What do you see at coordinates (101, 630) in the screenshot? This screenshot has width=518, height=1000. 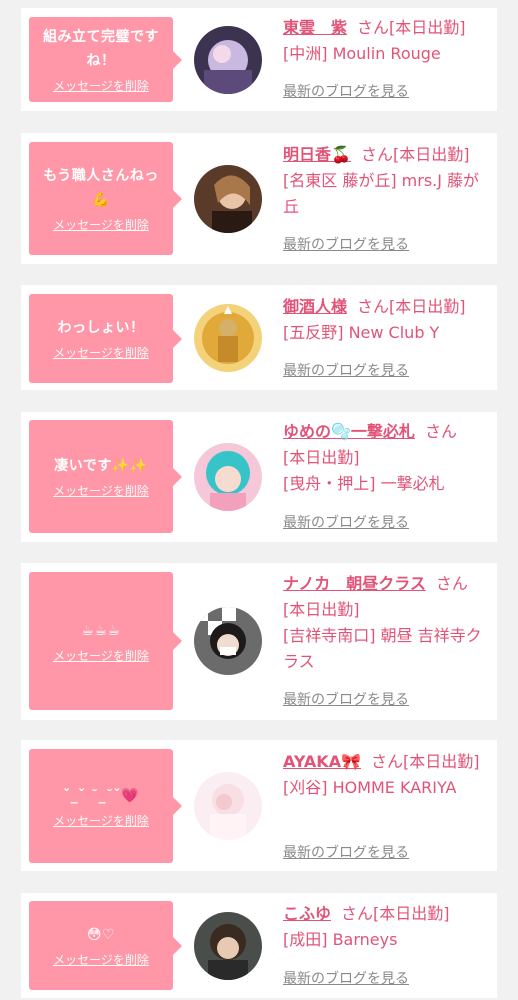 I see `message-text: ☕☕☕` at bounding box center [101, 630].